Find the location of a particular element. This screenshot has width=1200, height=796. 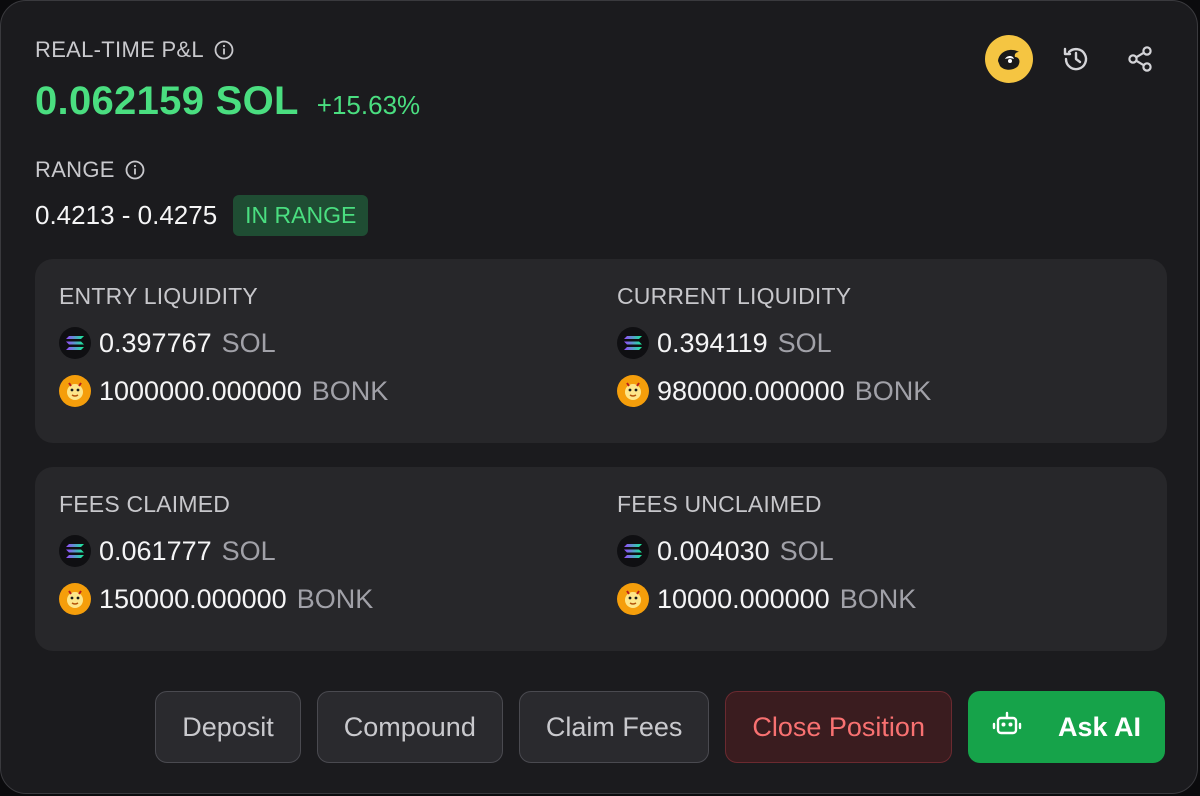

bonk-row: 980000.000000 BONK is located at coordinates (774, 391).